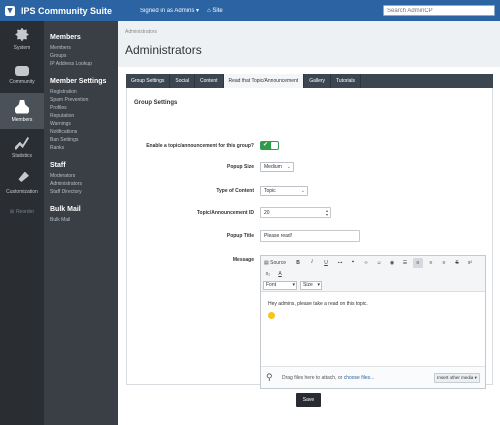 The image size is (500, 425). I want to click on nav-label: Community, so click(22, 81).